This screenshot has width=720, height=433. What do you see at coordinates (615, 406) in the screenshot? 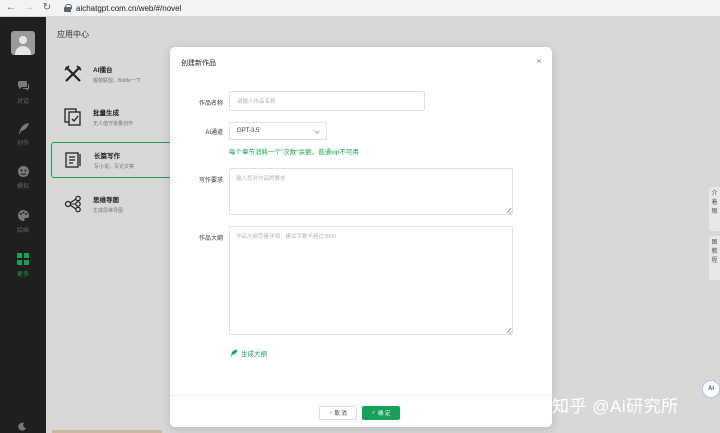
I see `watermark: 知乎 @Ai研究所` at bounding box center [615, 406].